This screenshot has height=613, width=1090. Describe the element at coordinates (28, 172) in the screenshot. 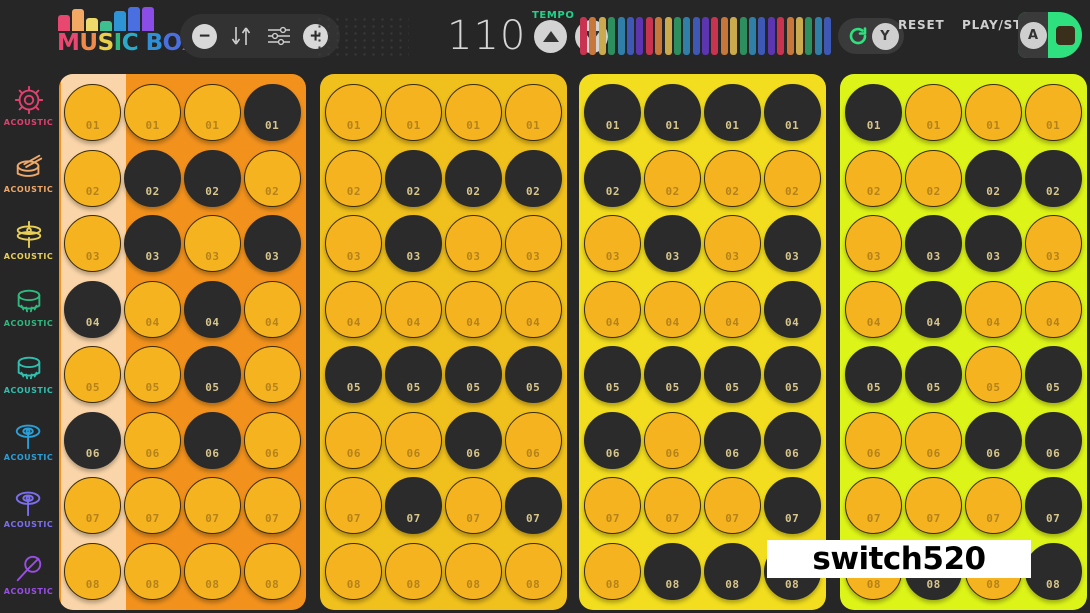

I see `sidebar-item-snare-drum: ACOUSTIC` at that location.